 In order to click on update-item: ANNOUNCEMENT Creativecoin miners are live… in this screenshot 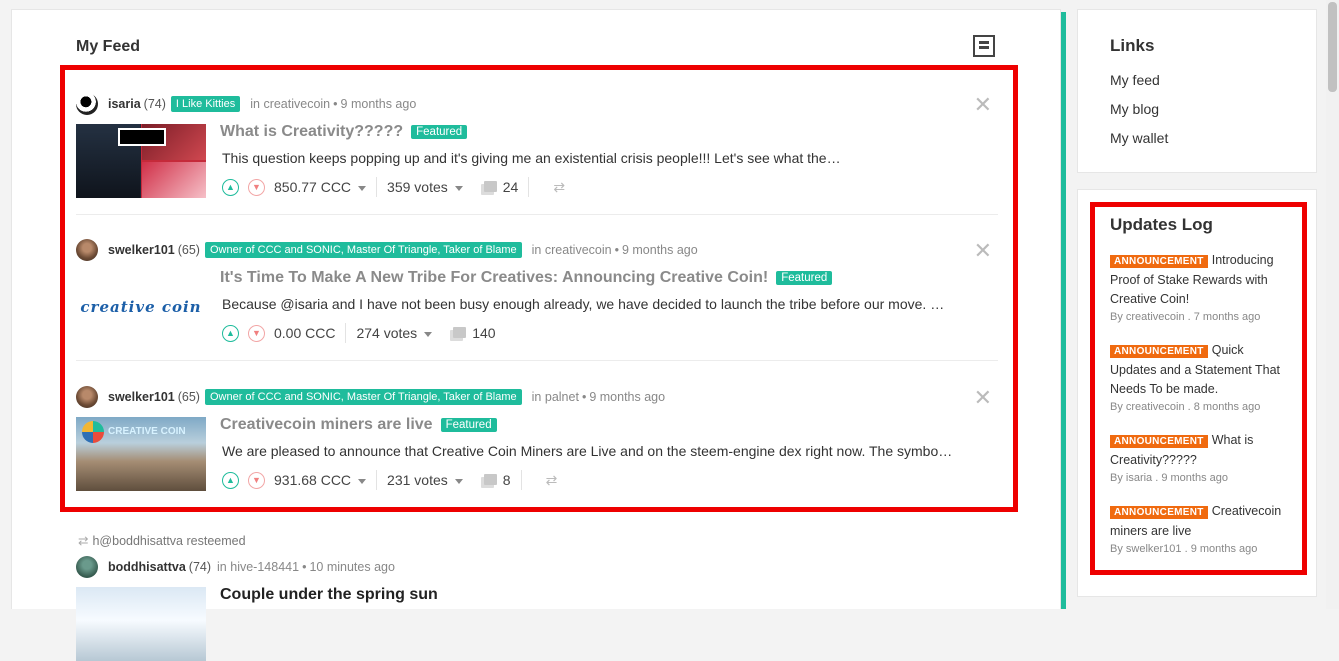, I will do `click(1199, 528)`.